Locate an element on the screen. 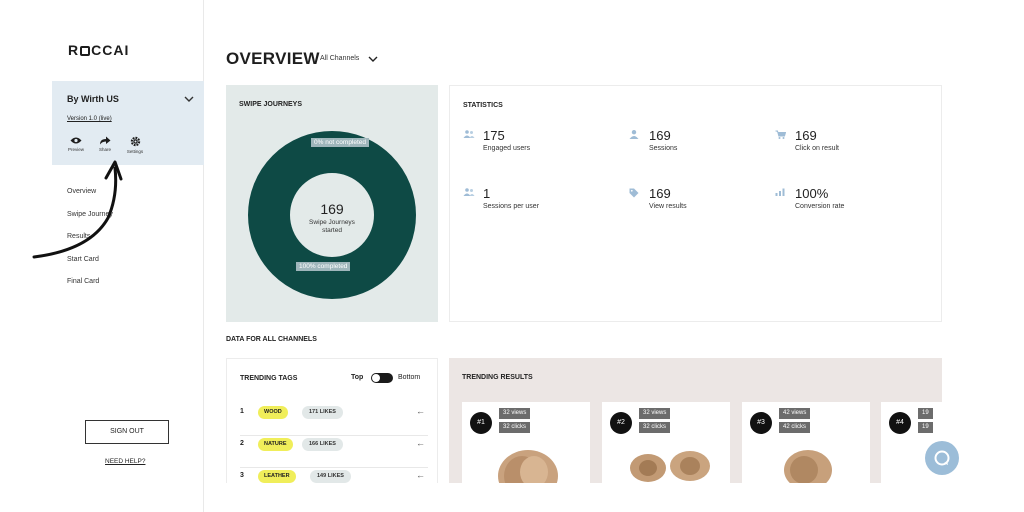 The image size is (1024, 512). annotation-arrow is located at coordinates (77, 209).